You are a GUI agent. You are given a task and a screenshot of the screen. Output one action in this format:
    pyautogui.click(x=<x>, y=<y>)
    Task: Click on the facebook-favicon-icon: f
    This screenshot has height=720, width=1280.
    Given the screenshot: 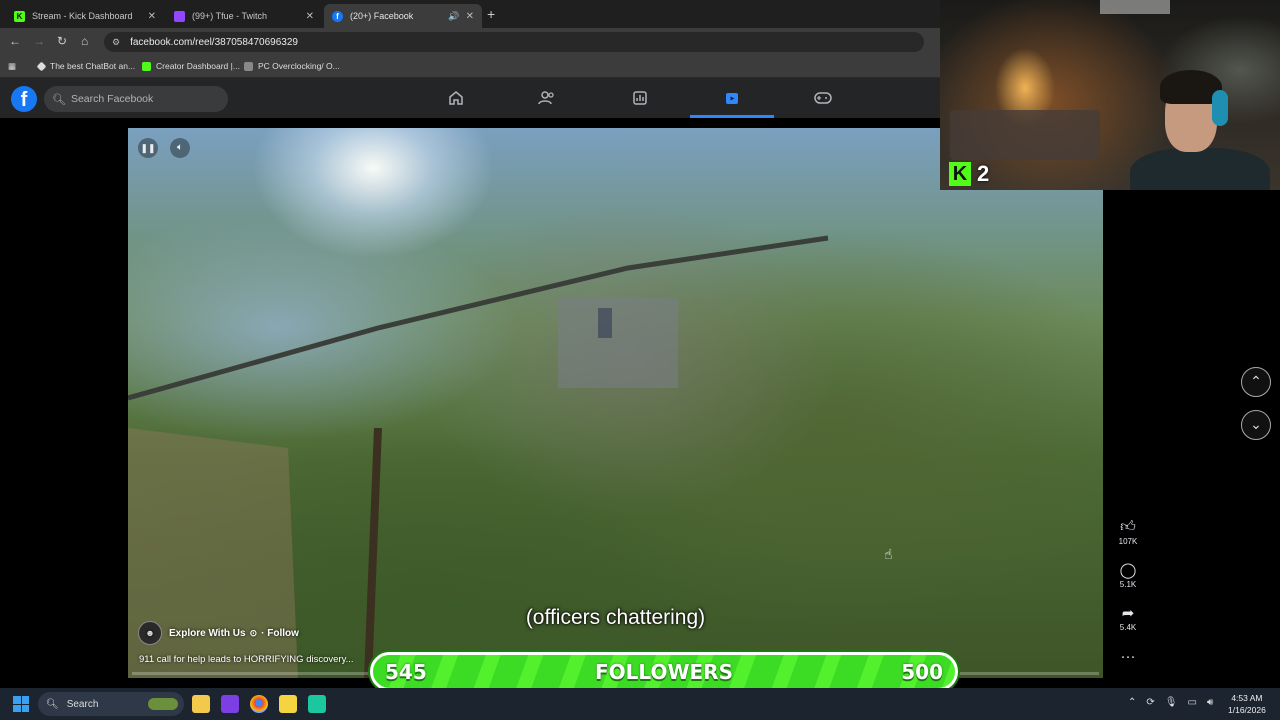 What is the action you would take?
    pyautogui.click(x=337, y=16)
    